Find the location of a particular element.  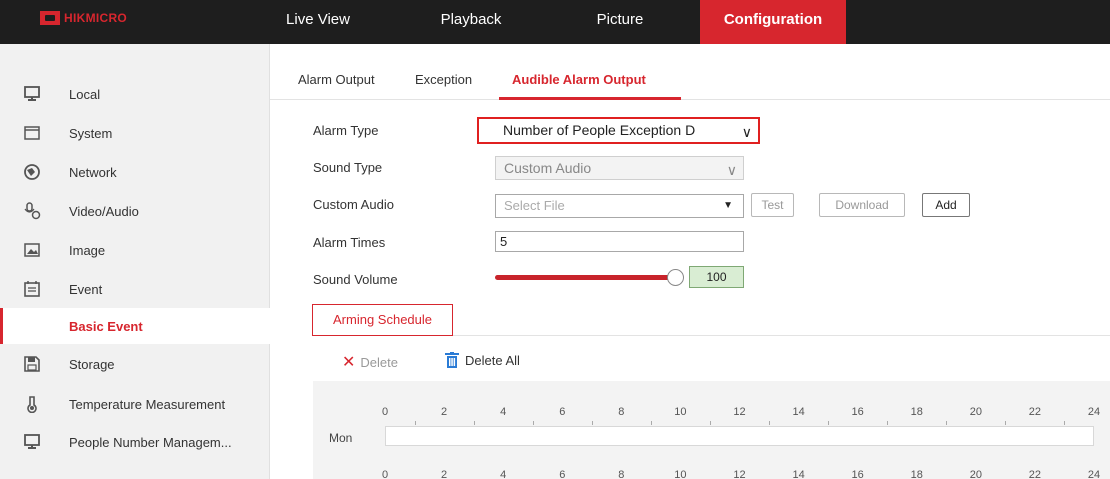

alarm-times-label: Alarm Times is located at coordinates (349, 242).